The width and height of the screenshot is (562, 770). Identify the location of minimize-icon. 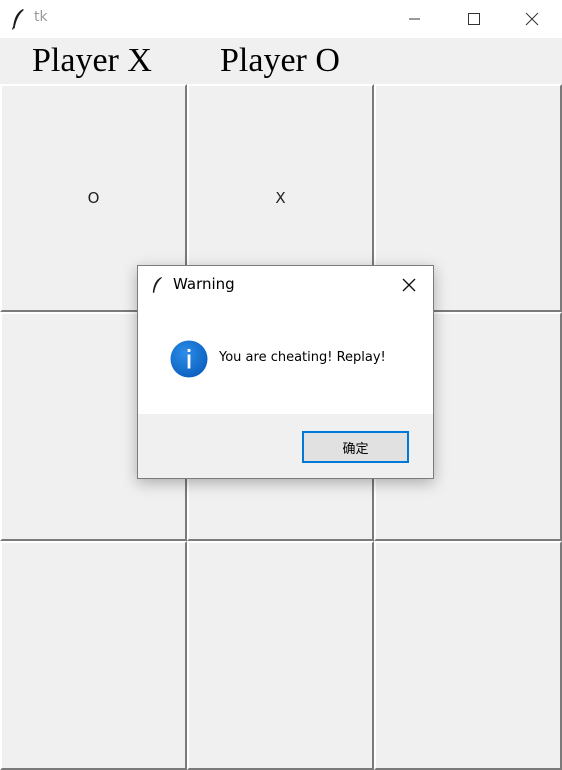
(414, 19).